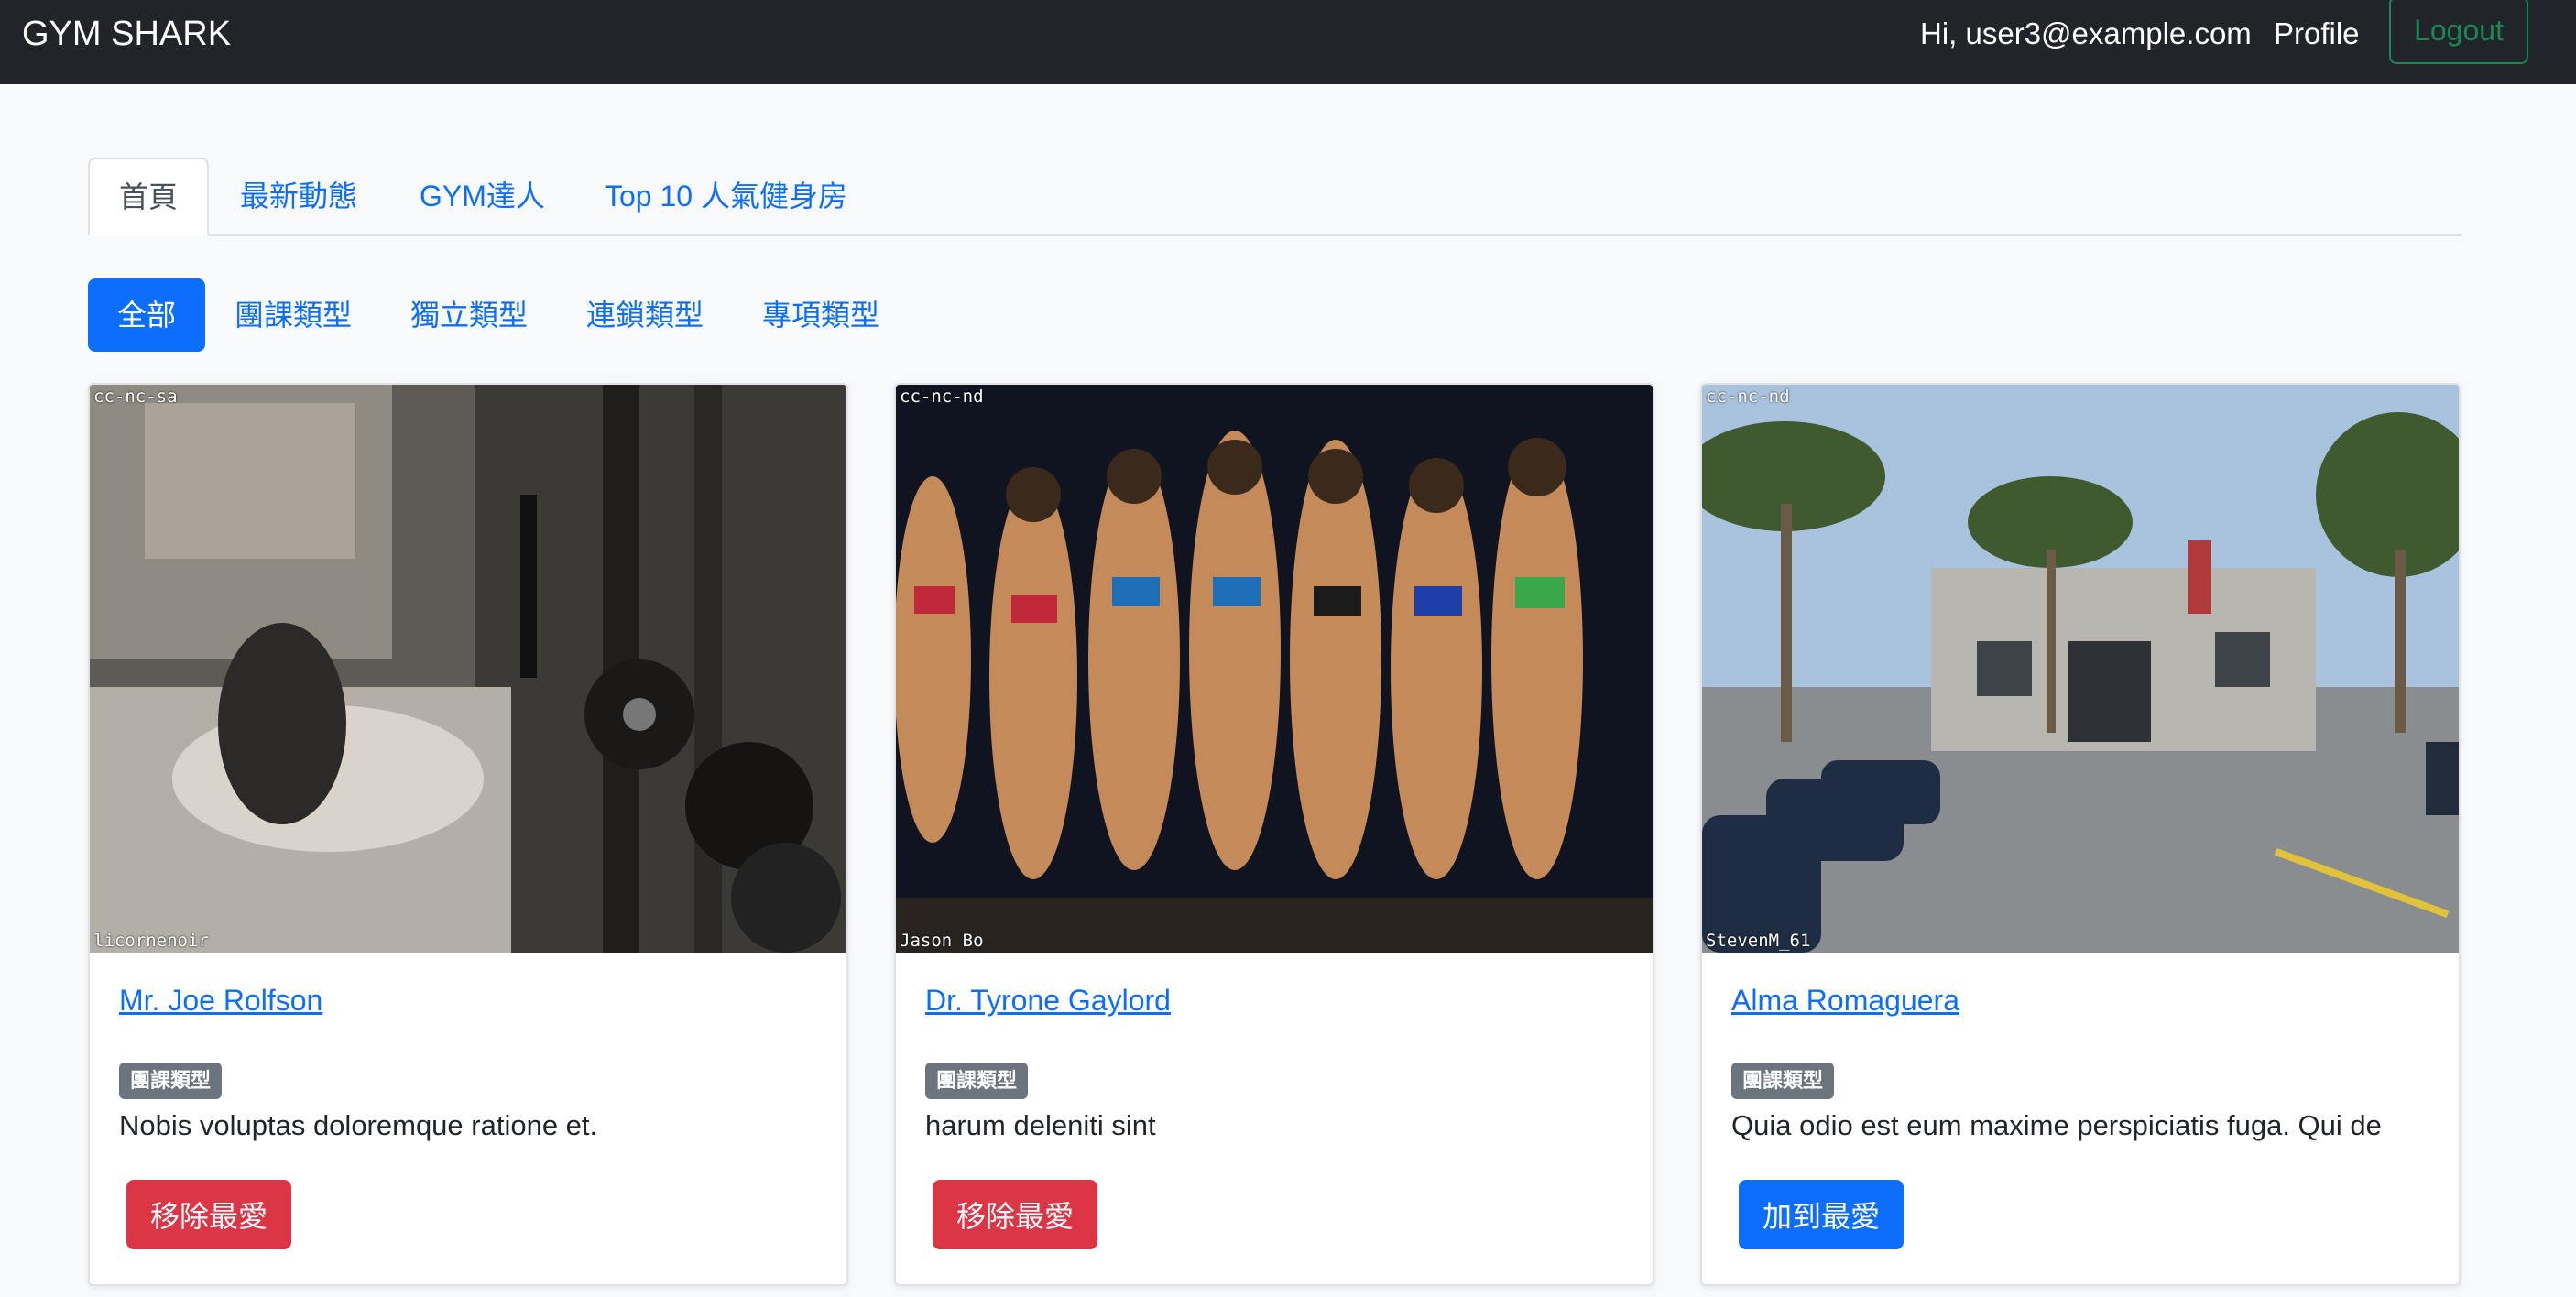  Describe the element at coordinates (1275, 197) in the screenshot. I see `main-tabs: 首頁 最新動態 GYM達人 Top 10 人氣健身房` at that location.